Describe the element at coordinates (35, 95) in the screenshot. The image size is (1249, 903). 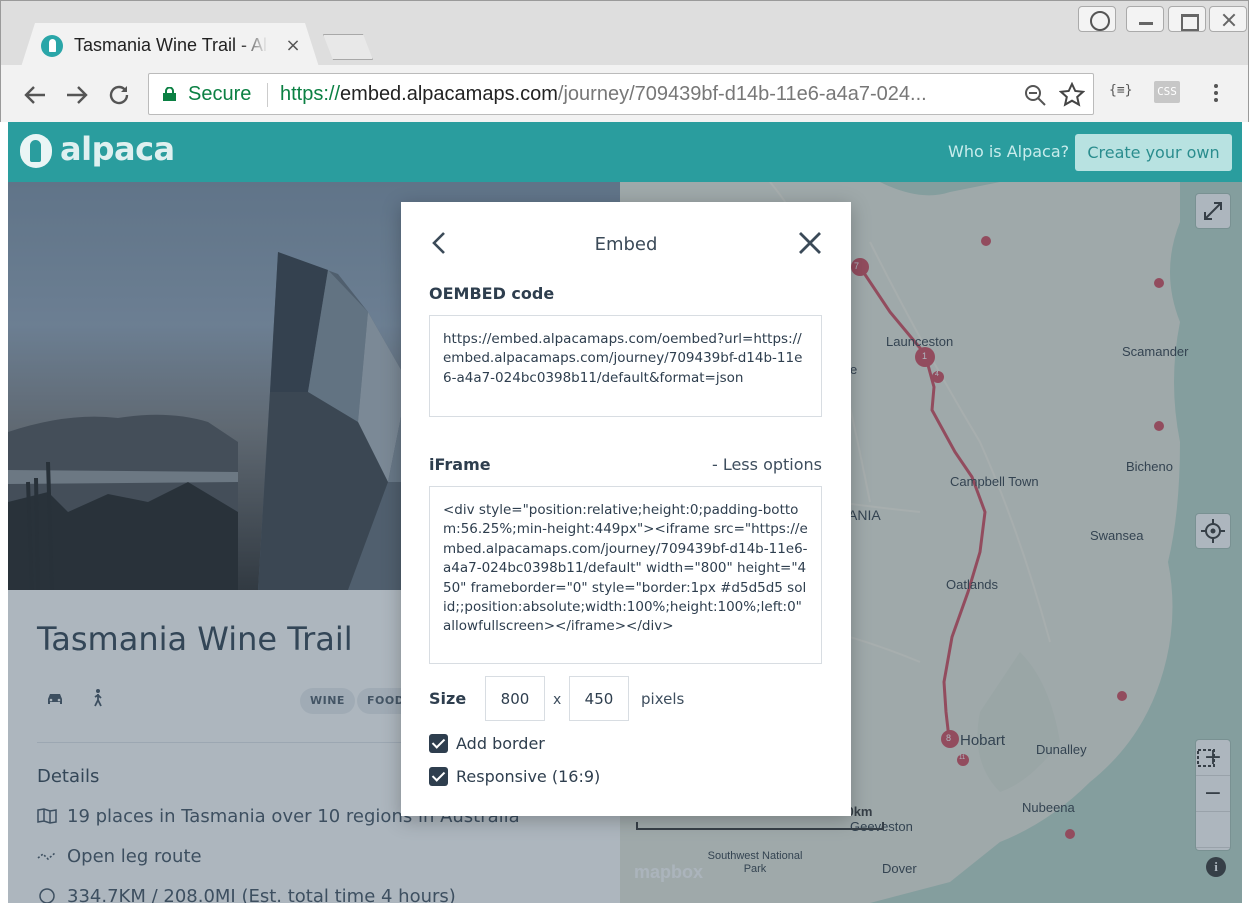
I see `back-arrow-icon` at that location.